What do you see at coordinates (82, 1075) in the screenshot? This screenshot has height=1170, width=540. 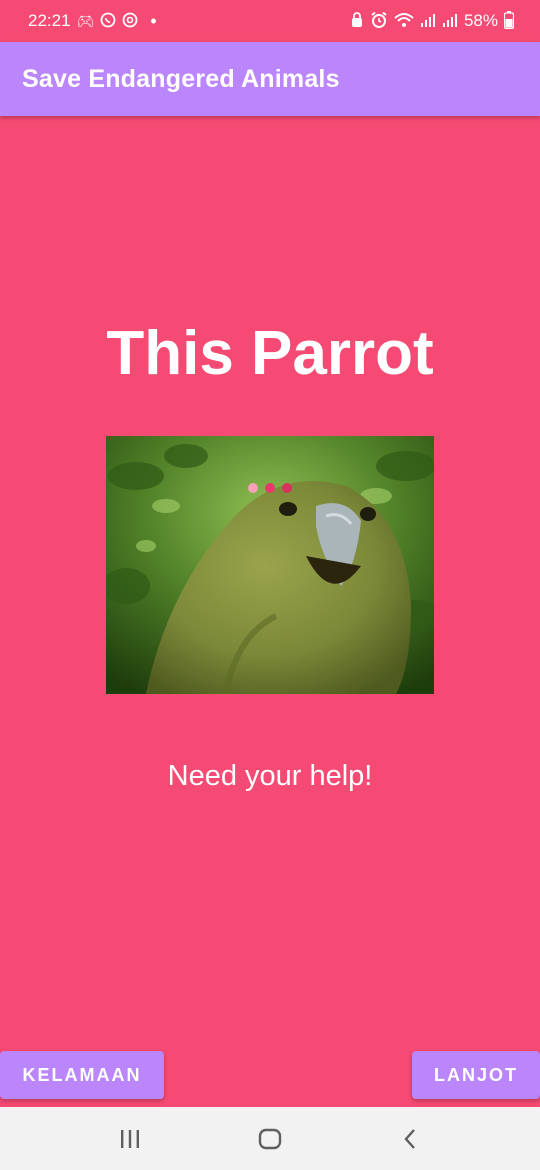 I see `back-button: KELAMAAN` at bounding box center [82, 1075].